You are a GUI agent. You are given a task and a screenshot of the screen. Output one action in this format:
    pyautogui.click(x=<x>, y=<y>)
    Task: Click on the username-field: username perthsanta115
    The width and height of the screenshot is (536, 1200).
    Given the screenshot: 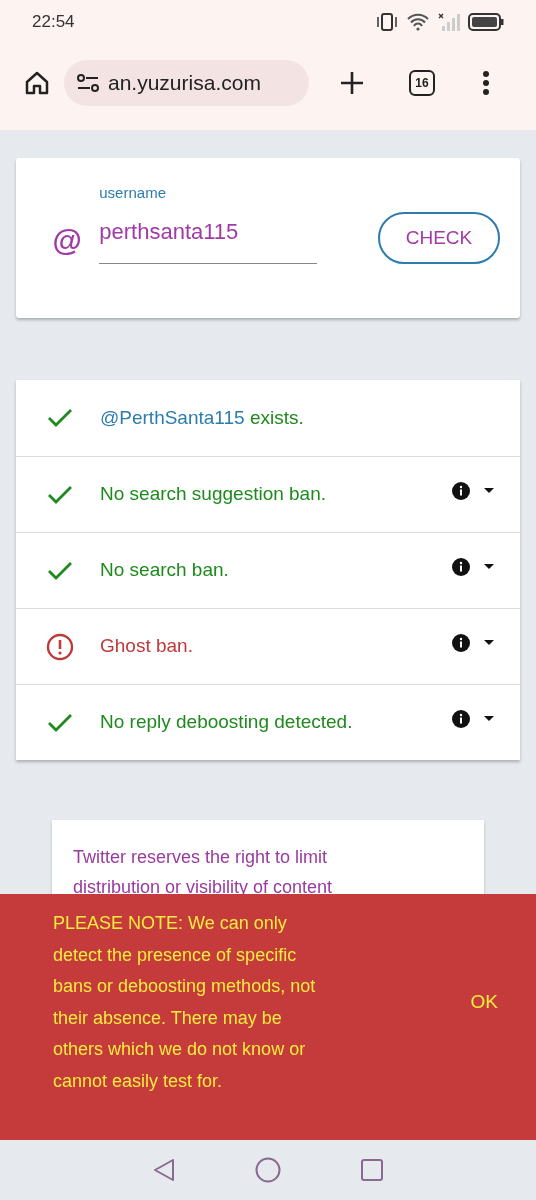 What is the action you would take?
    pyautogui.click(x=208, y=223)
    